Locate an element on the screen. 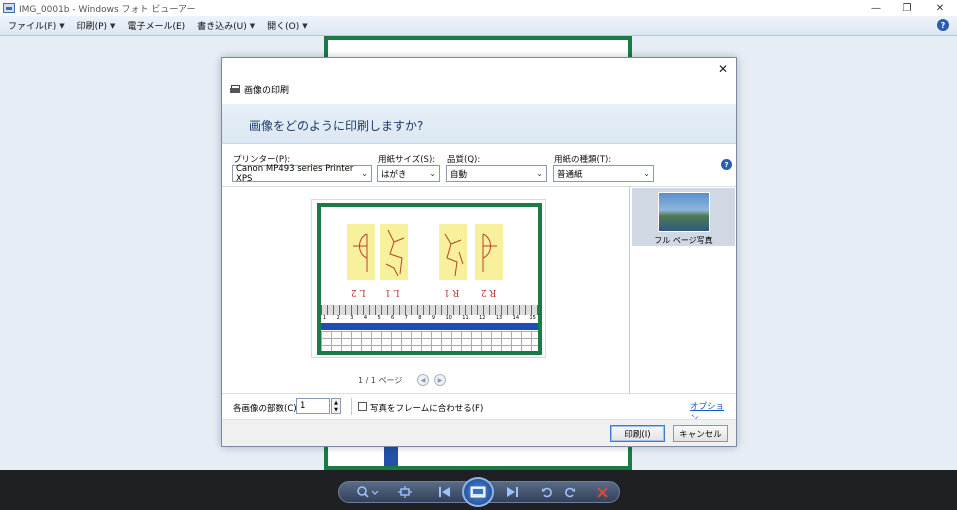 Image resolution: width=957 pixels, height=510 pixels. card-label: R 1 is located at coordinates (452, 292).